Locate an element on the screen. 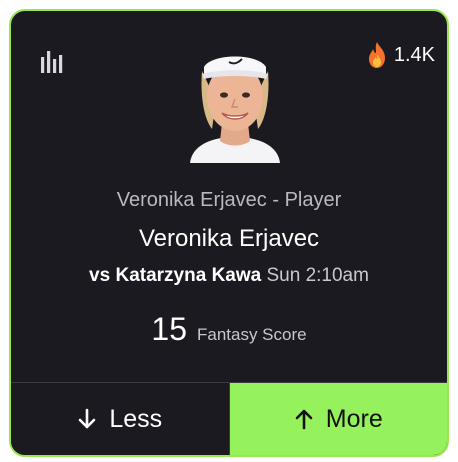  less-button: Less is located at coordinates (120, 419).